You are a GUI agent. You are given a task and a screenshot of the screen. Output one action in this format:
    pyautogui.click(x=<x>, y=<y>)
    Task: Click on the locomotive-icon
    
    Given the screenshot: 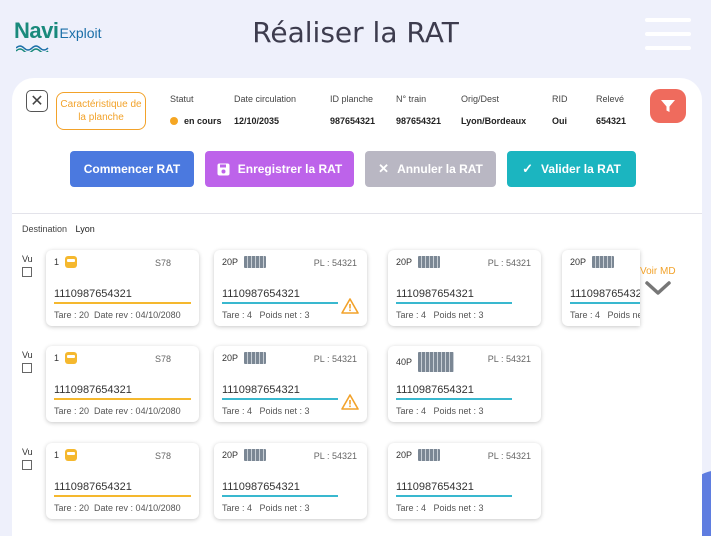 What is the action you would take?
    pyautogui.click(x=71, y=358)
    